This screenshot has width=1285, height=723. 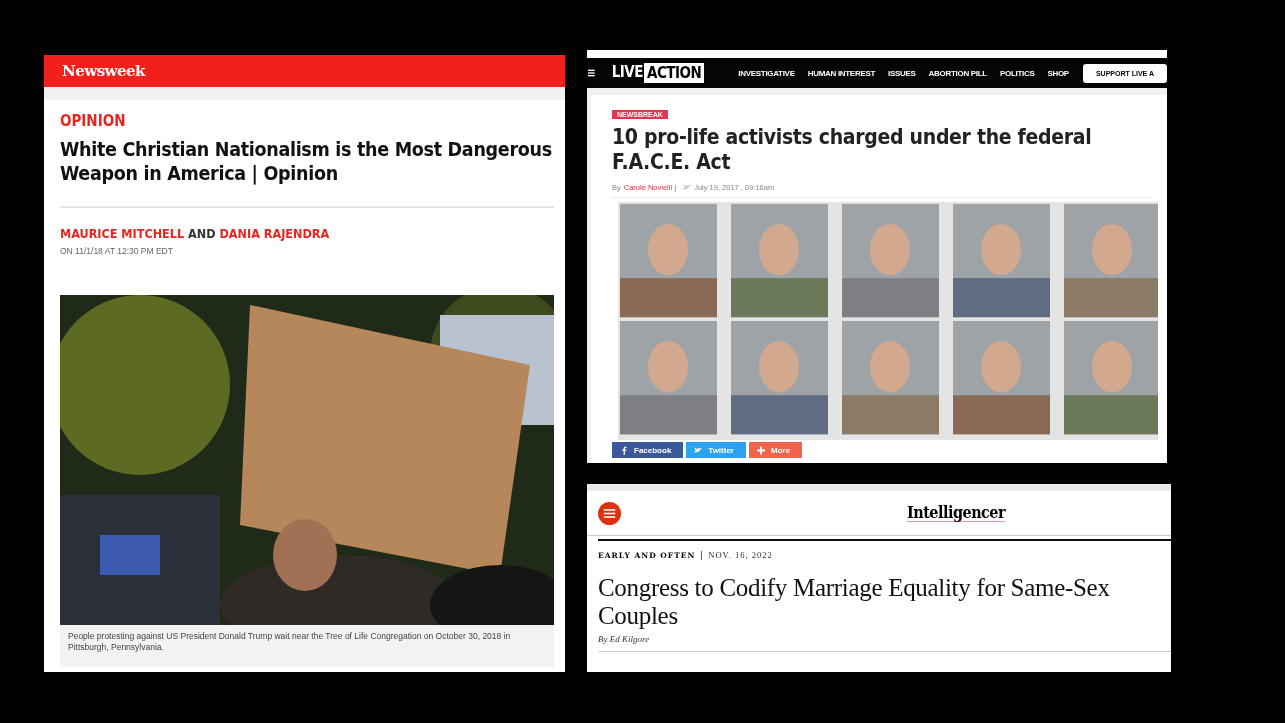 I want to click on nav-link: HUMAN INTEREST, so click(x=841, y=73).